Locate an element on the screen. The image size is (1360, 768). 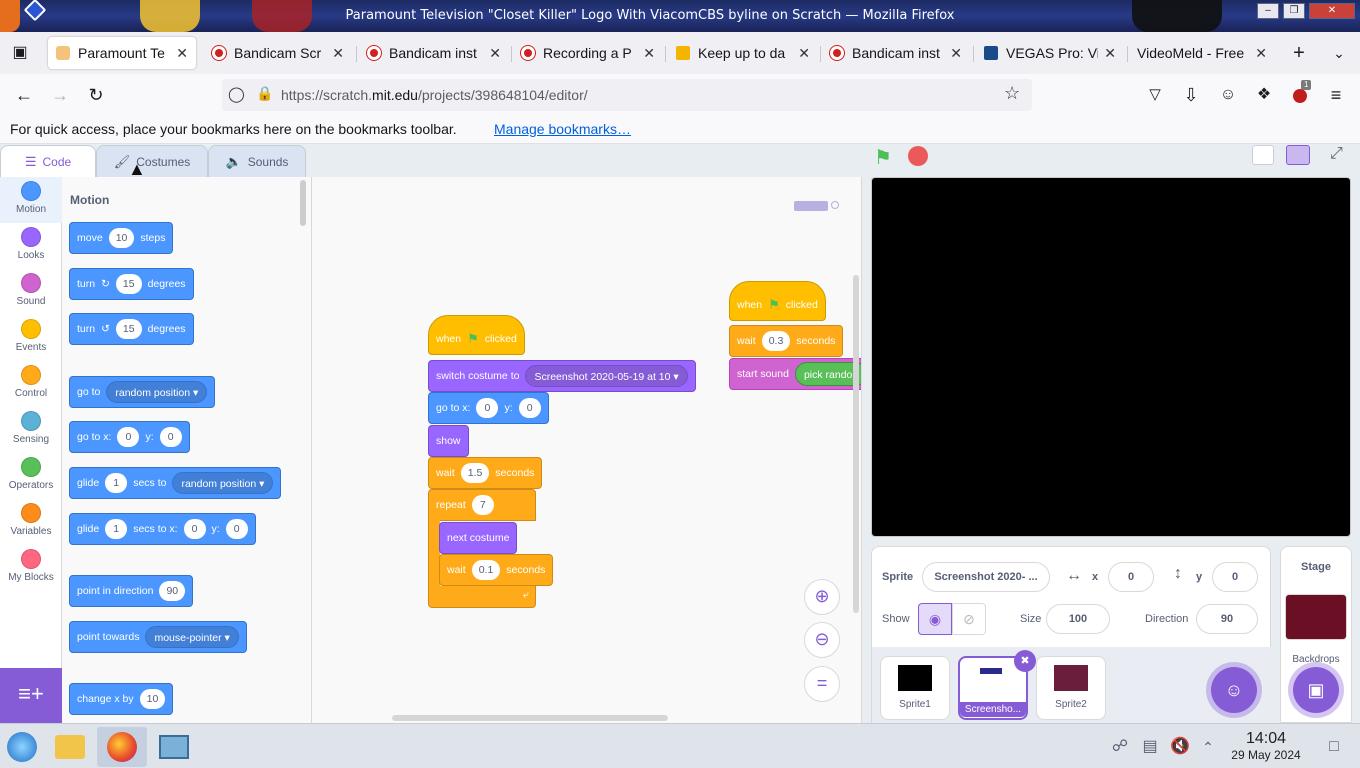
category-control: Control is located at coordinates (31, 384).